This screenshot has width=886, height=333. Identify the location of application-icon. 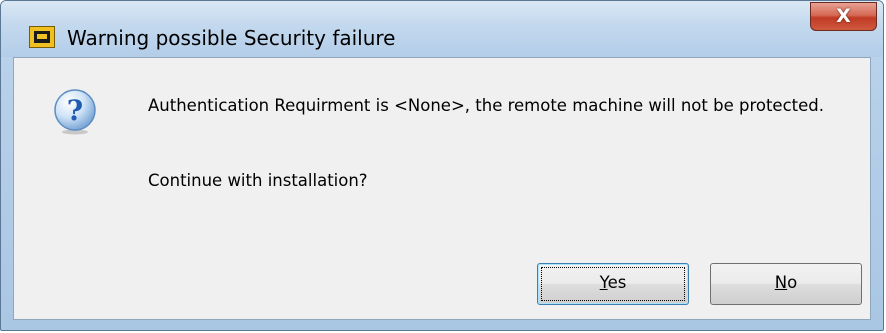
(42, 37).